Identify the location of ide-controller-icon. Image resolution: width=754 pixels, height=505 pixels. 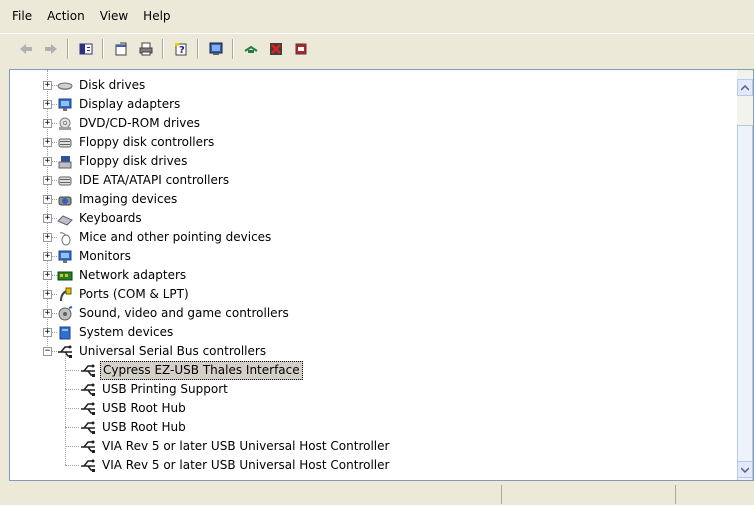
(65, 181).